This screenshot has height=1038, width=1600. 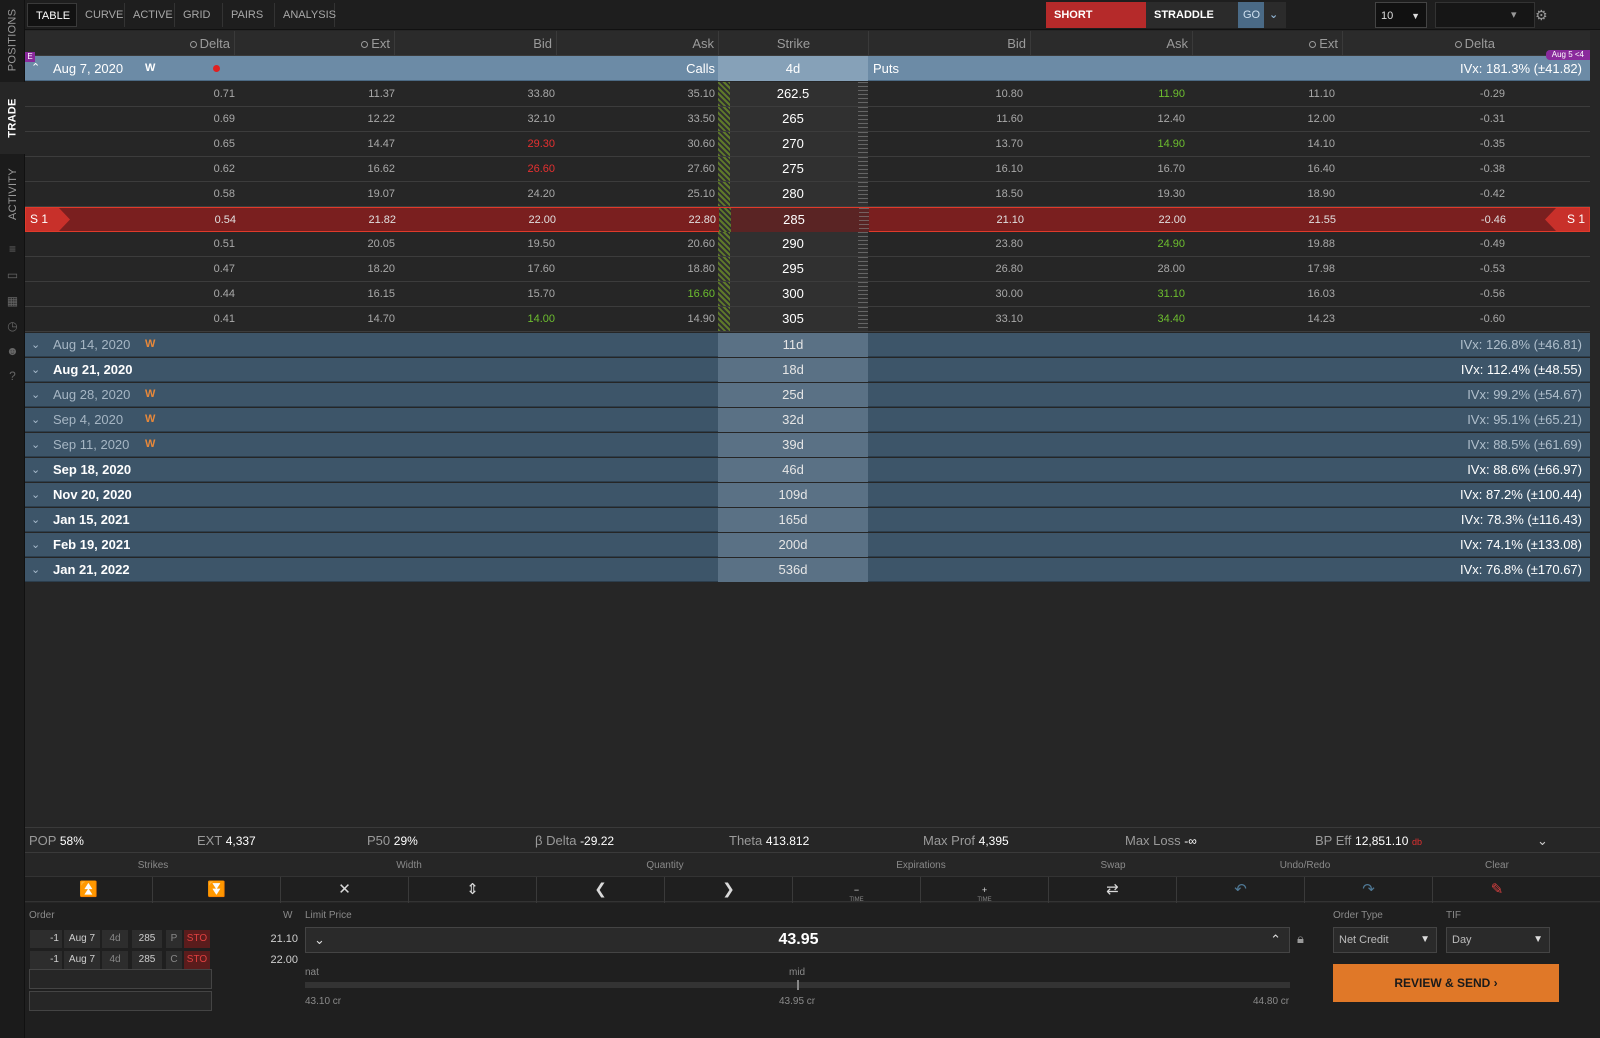 I want to click on cell-c-bid: 19.50, so click(x=515, y=244).